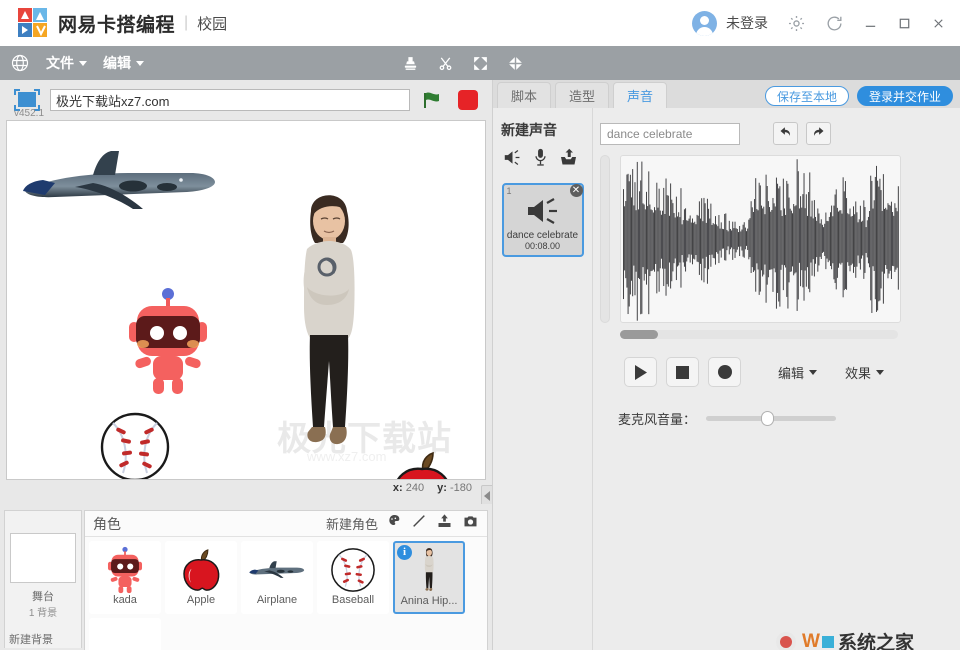 This screenshot has width=960, height=650. What do you see at coordinates (858, 373) in the screenshot?
I see `effect-menu-label: 效果` at bounding box center [858, 373].